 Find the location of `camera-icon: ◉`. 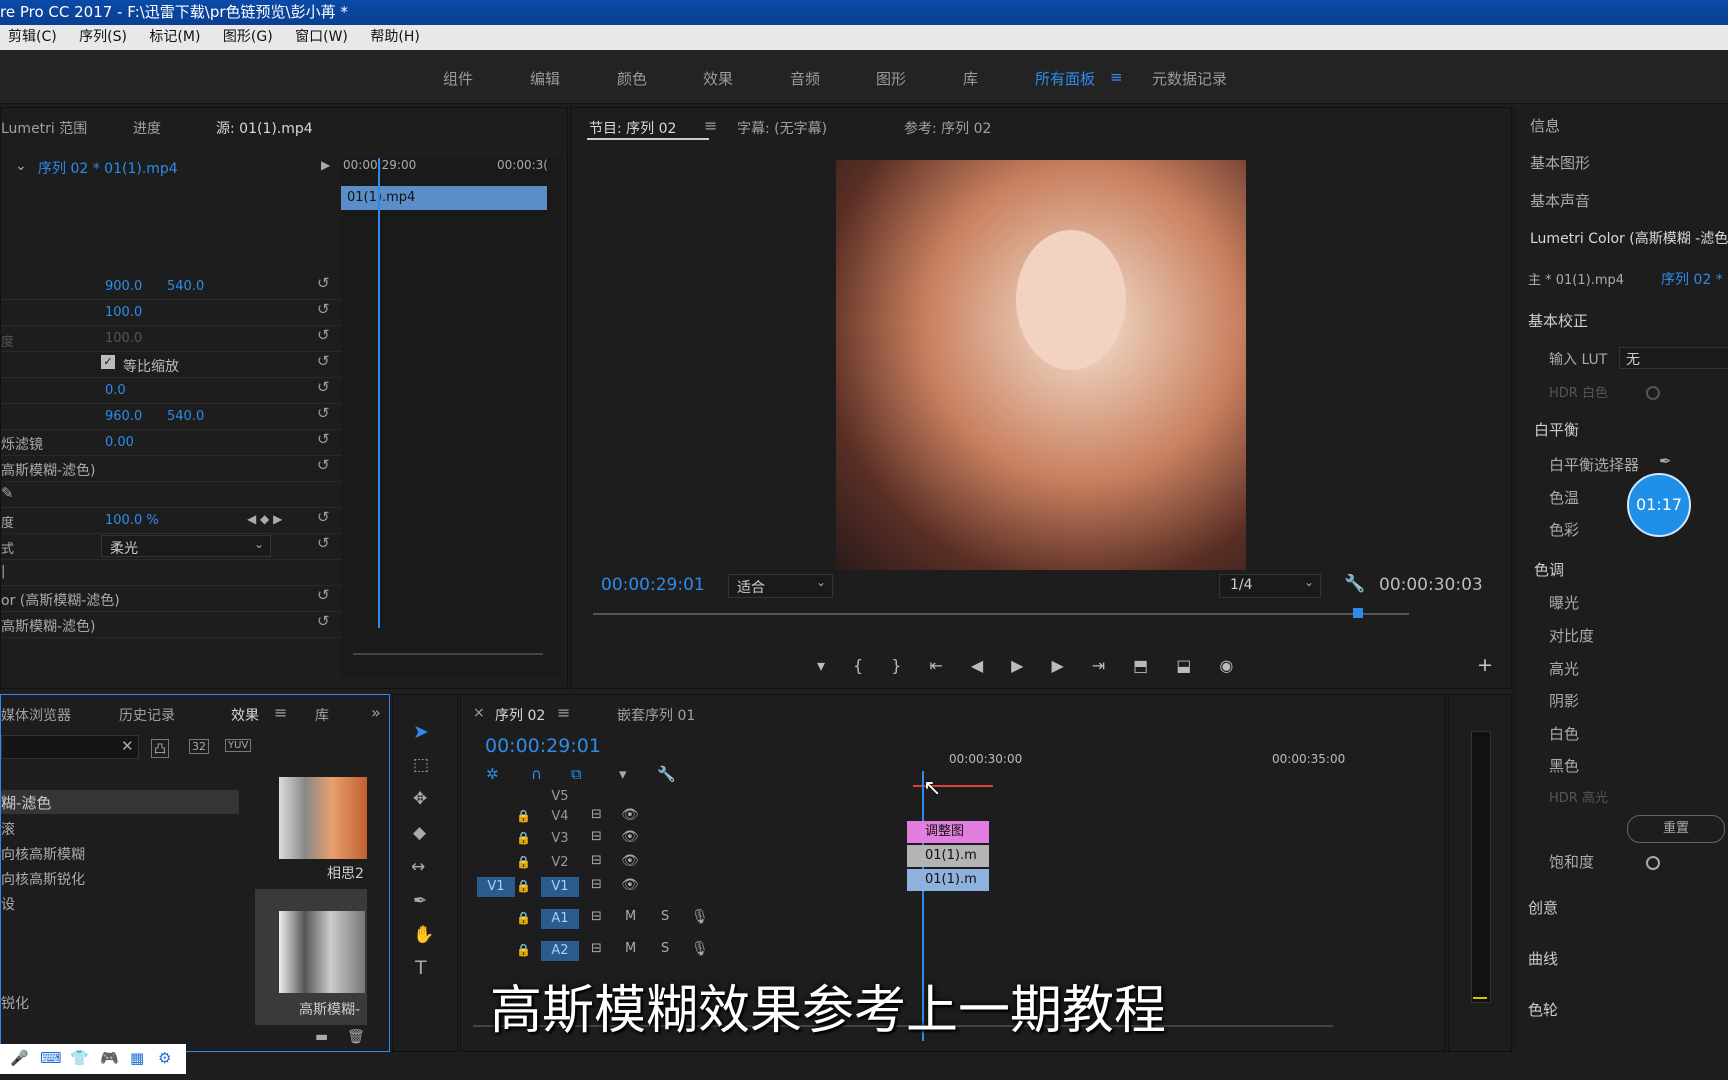

camera-icon: ◉ is located at coordinates (1240, 665).